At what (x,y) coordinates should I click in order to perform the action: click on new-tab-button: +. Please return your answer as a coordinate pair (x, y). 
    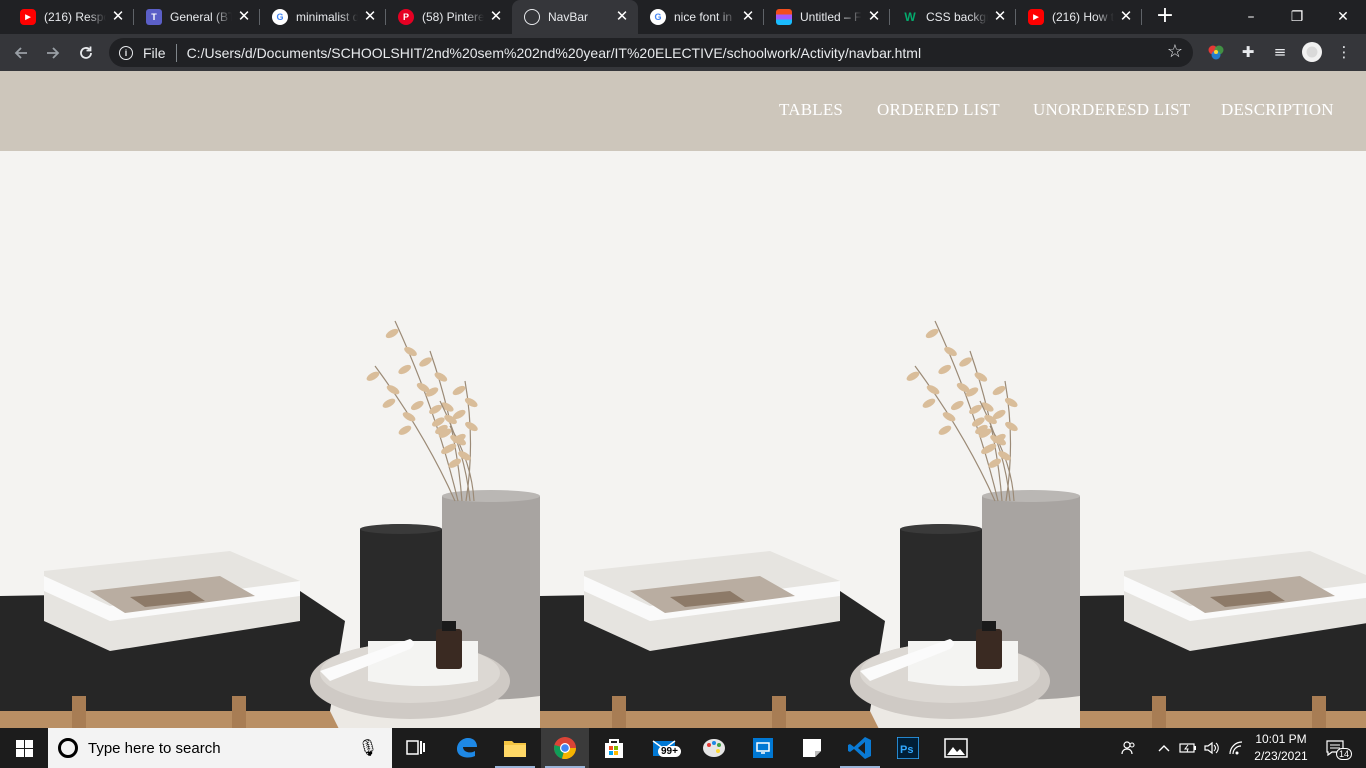
    Looking at the image, I should click on (1165, 17).